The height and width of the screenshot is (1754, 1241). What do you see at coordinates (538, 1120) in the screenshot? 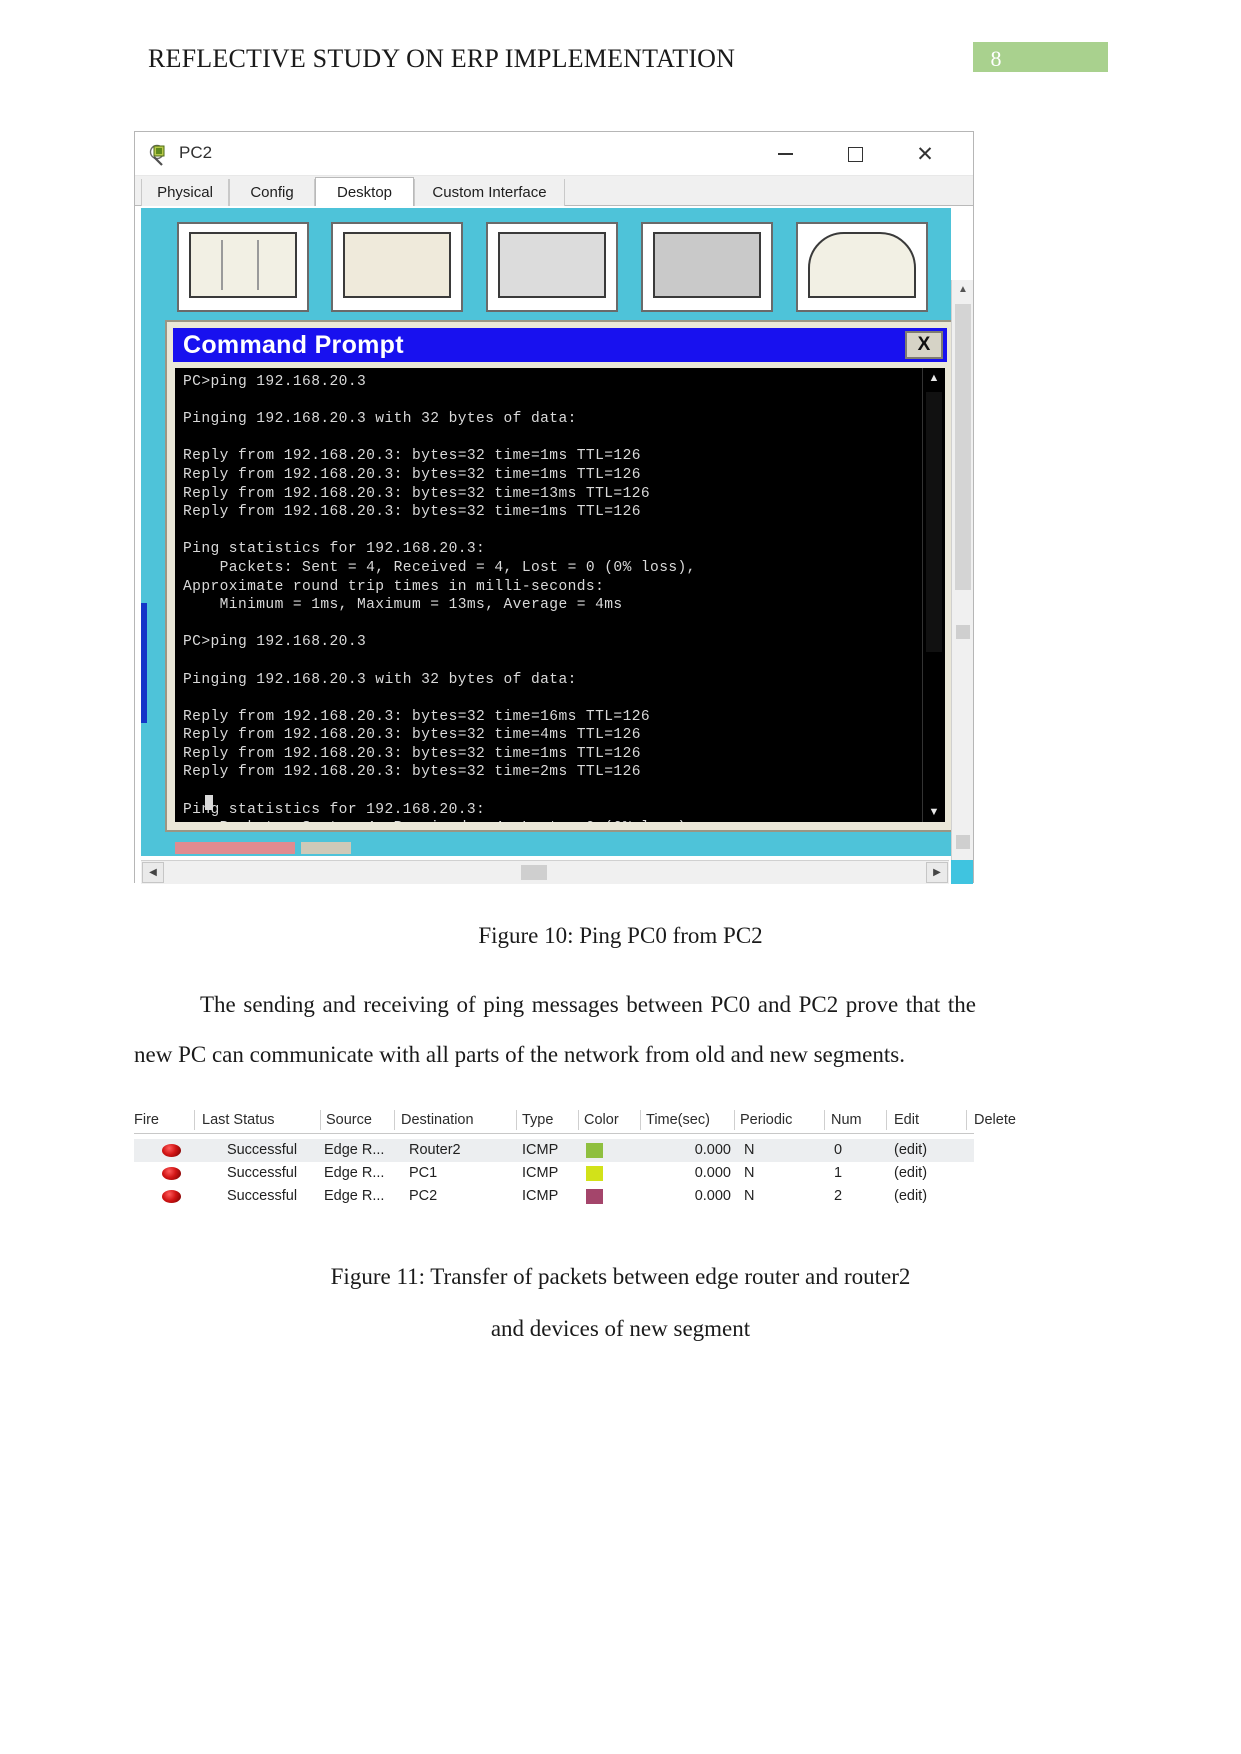
I see `column-header-type: Type` at bounding box center [538, 1120].